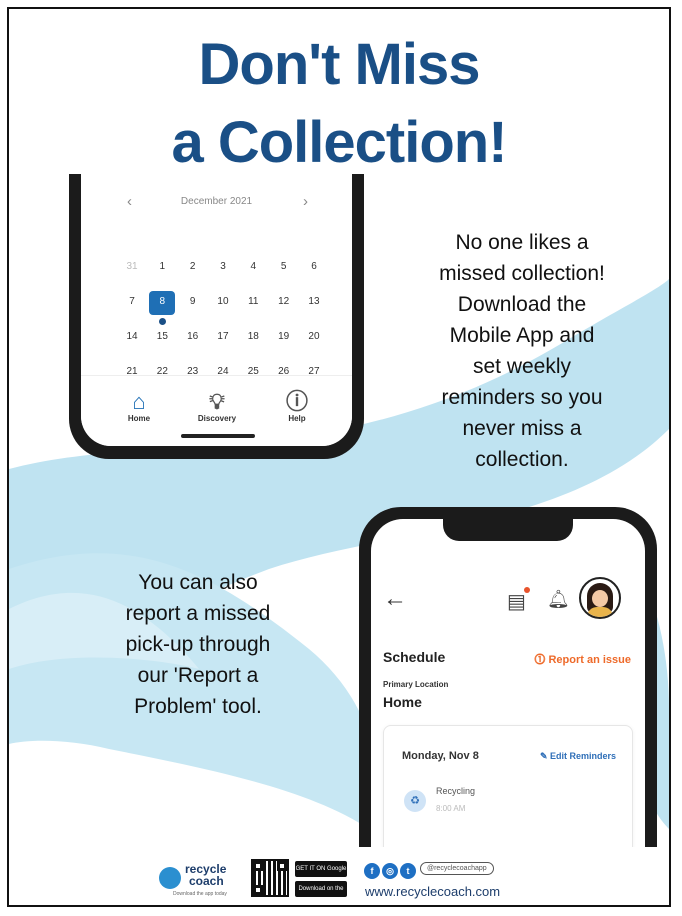 This screenshot has height=916, width=682. Describe the element at coordinates (198, 706) in the screenshot. I see `message-line: Problem' tool.` at that location.